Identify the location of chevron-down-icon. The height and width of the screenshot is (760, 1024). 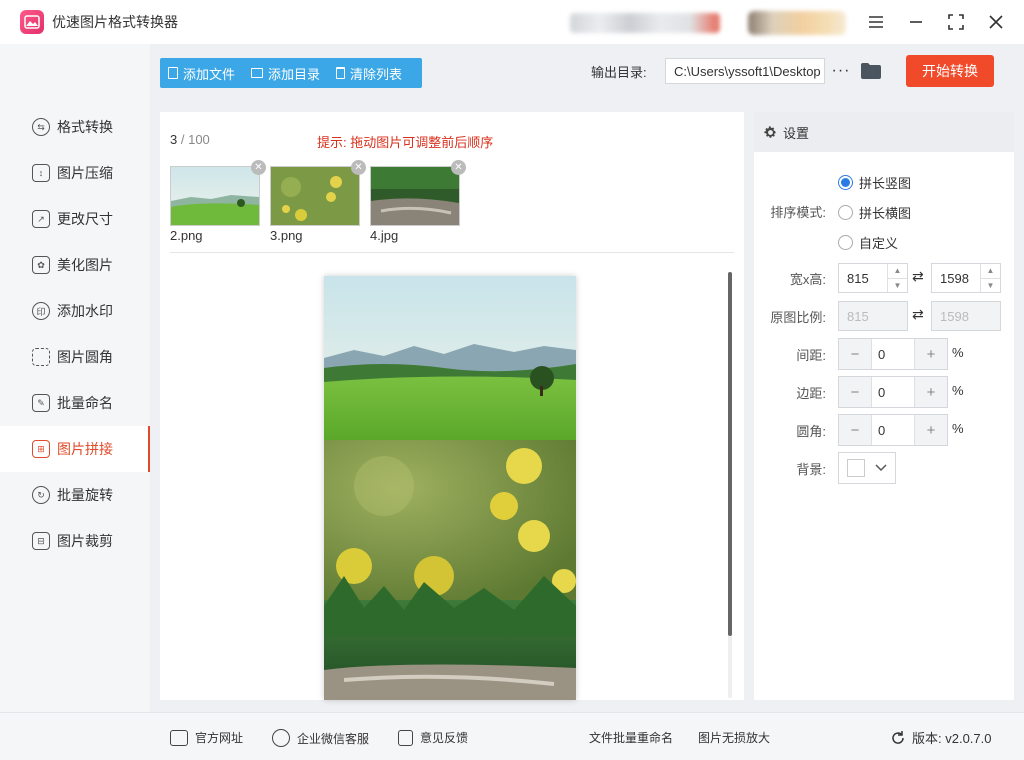
(881, 468).